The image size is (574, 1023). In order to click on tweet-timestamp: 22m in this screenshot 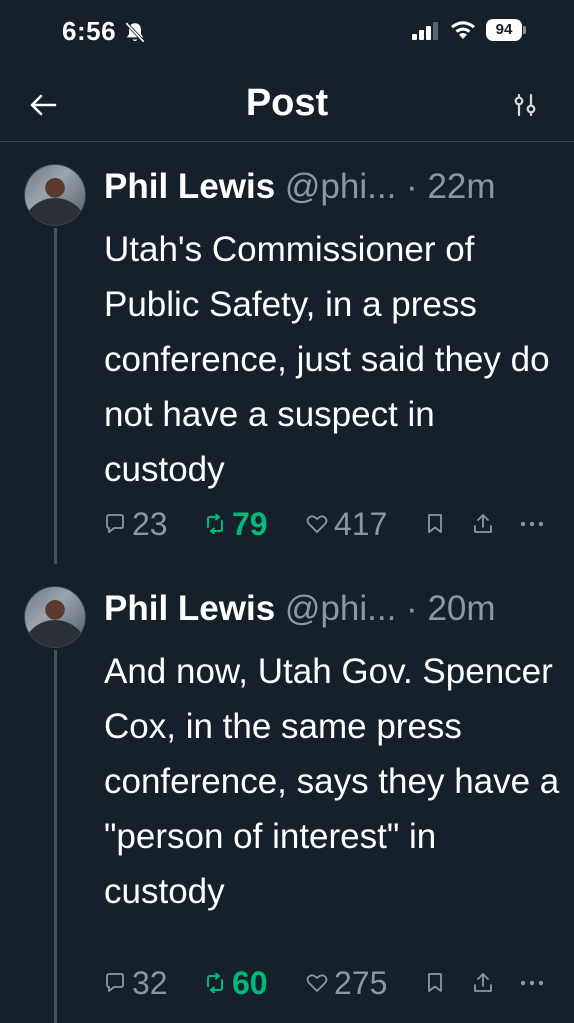, I will do `click(461, 186)`.